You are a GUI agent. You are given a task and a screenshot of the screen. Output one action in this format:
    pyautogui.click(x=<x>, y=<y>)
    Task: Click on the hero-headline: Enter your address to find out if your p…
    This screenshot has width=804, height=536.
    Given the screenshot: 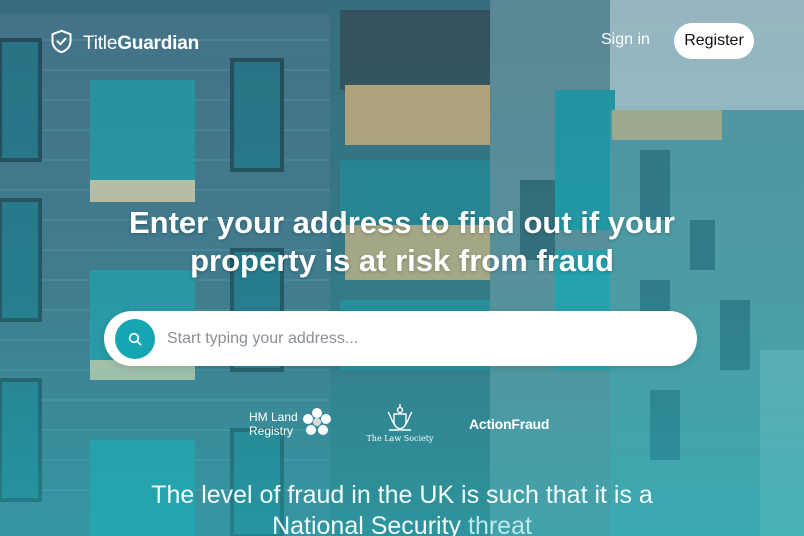 What is the action you would take?
    pyautogui.click(x=402, y=242)
    